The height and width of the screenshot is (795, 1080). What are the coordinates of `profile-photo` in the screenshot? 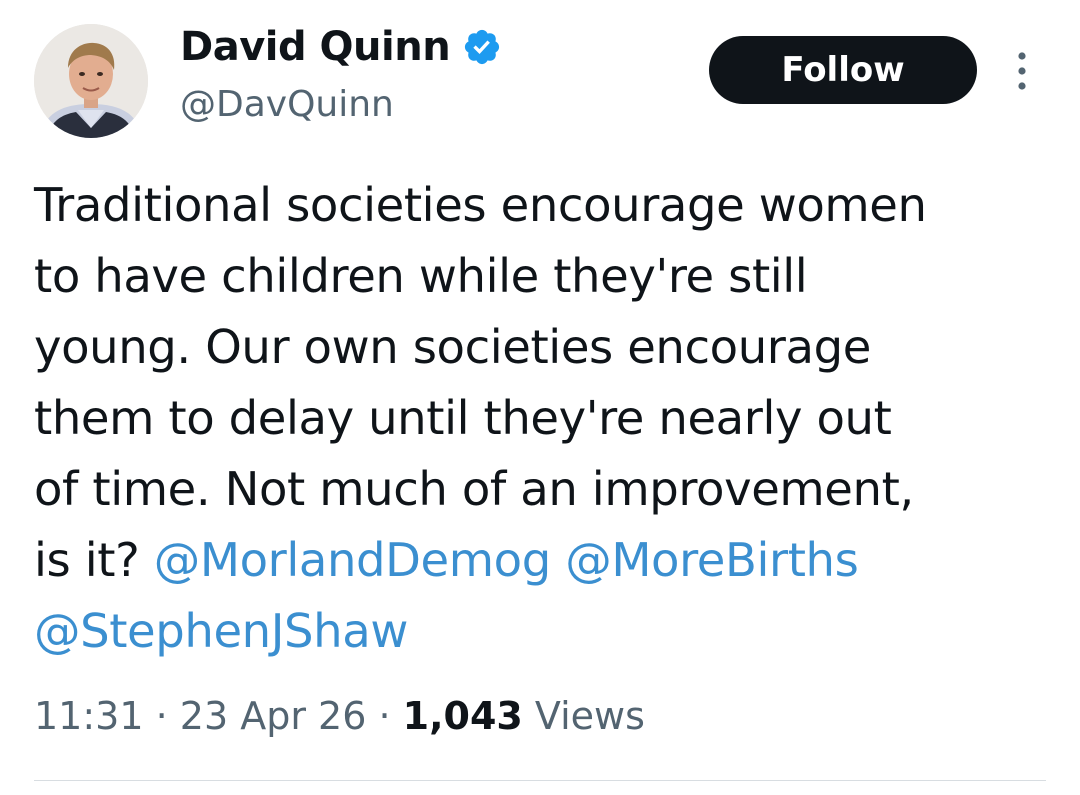 It's located at (91, 81).